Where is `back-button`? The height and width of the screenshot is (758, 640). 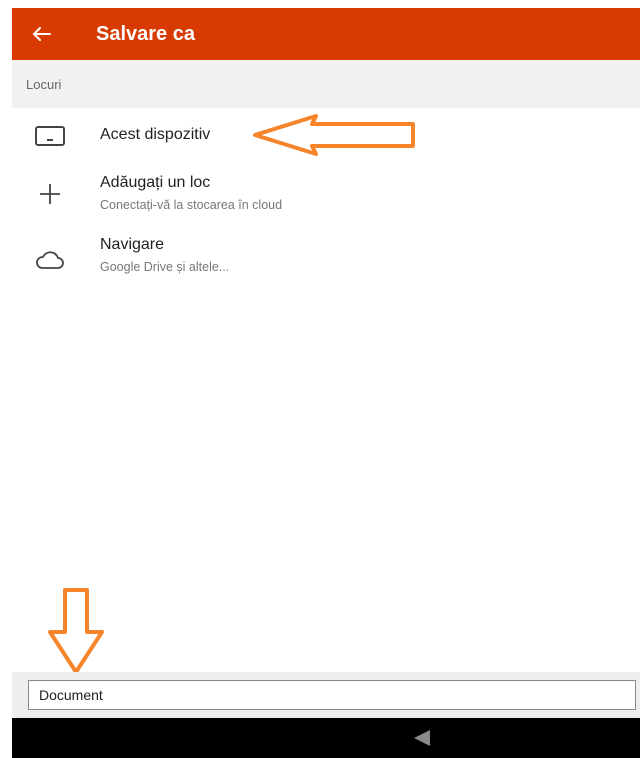 back-button is located at coordinates (42, 34).